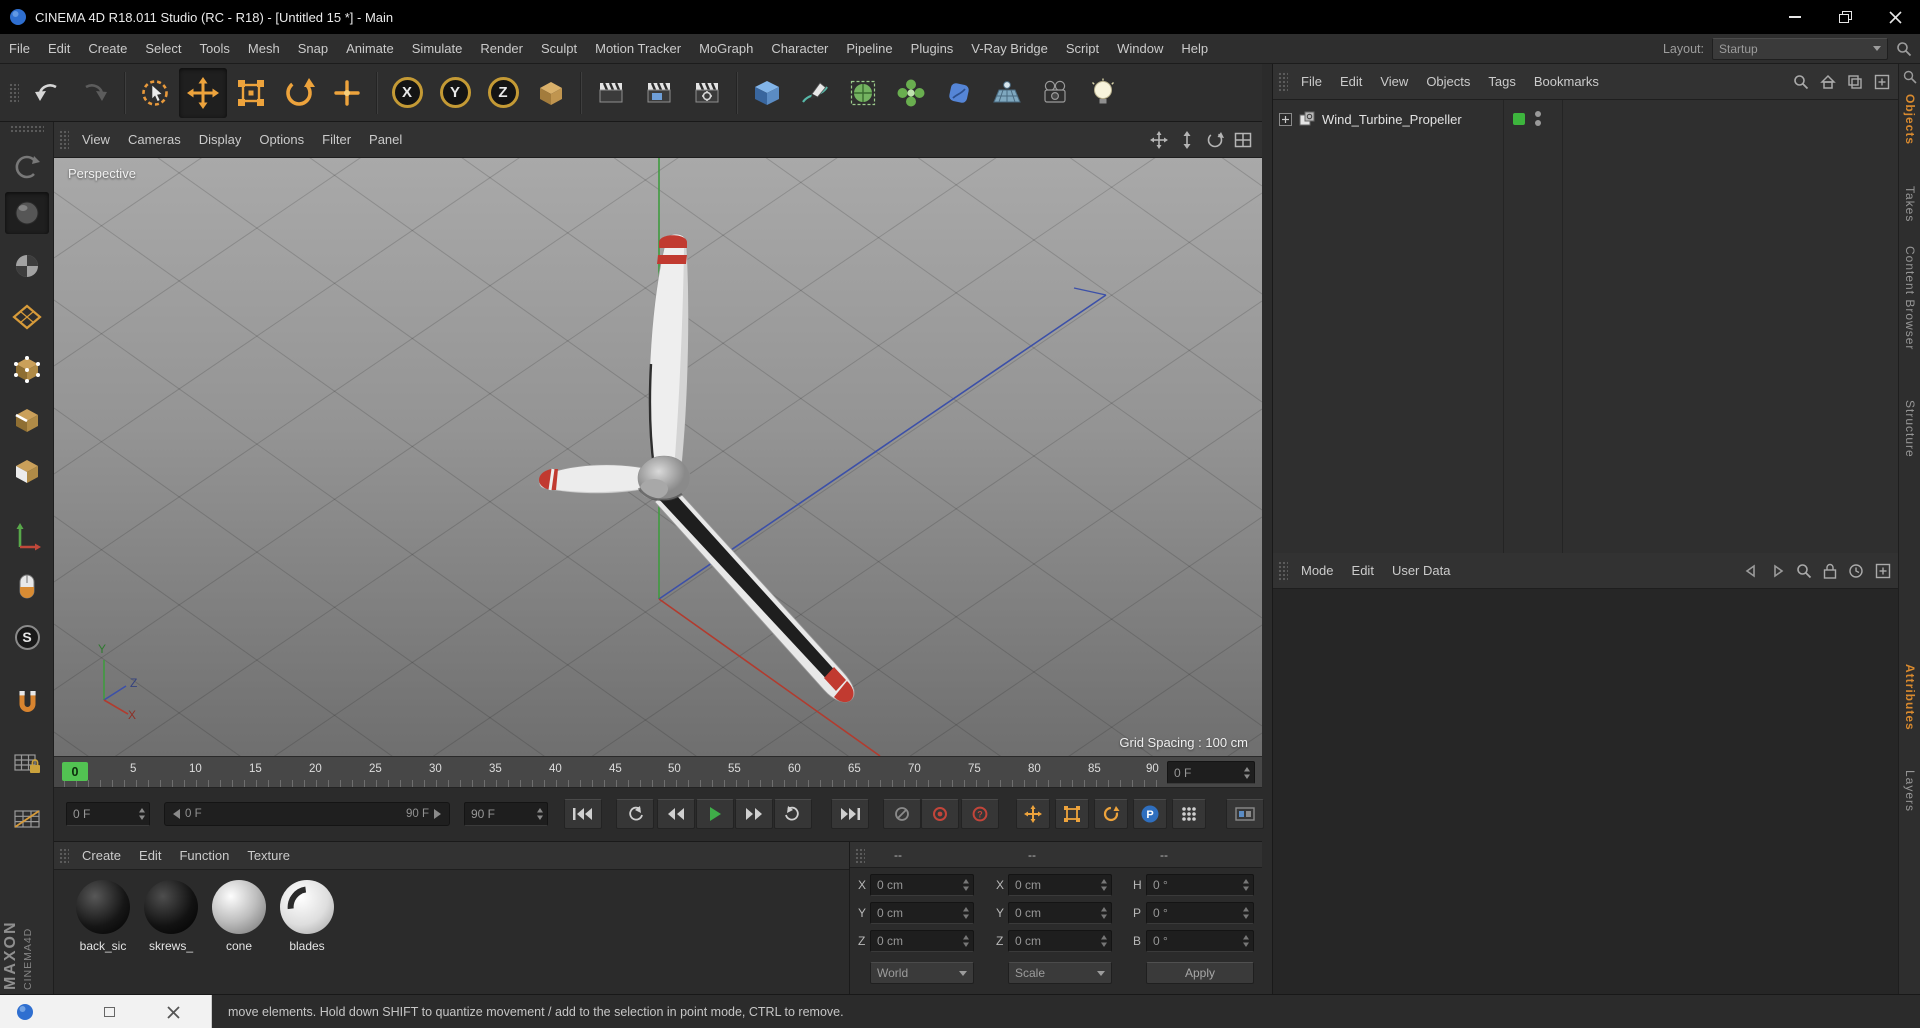 The width and height of the screenshot is (1920, 1028). Describe the element at coordinates (13, 92) in the screenshot. I see `toolbar-grip` at that location.